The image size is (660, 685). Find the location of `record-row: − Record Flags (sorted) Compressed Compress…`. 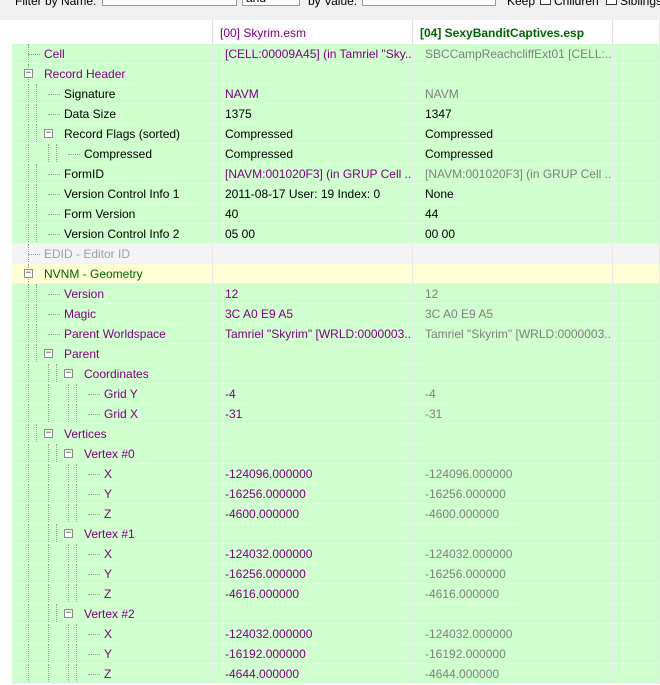

record-row: − Record Flags (sorted) Compressed Compress… is located at coordinates (336, 134).